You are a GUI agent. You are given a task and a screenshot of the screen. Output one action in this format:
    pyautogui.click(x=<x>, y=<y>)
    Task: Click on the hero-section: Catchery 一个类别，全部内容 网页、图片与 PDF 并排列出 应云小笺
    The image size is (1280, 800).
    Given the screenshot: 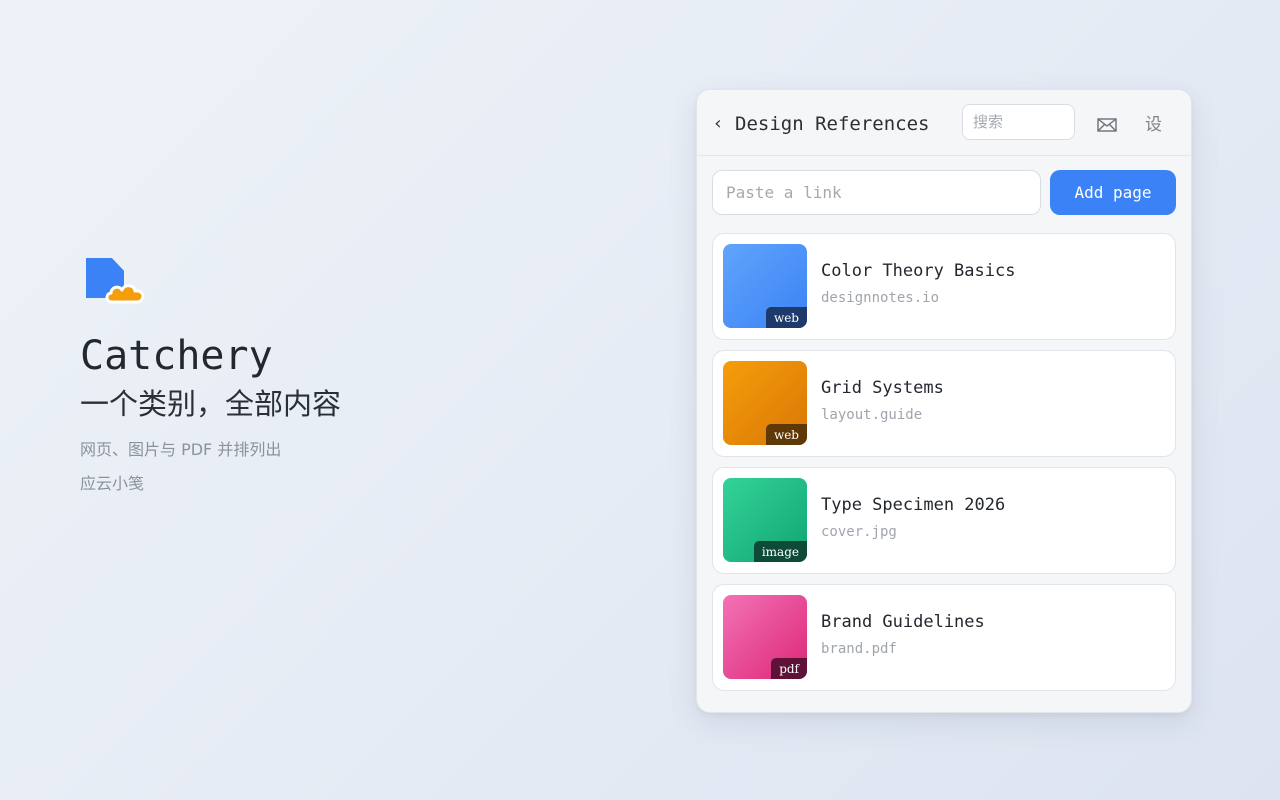 What is the action you would take?
    pyautogui.click(x=290, y=375)
    